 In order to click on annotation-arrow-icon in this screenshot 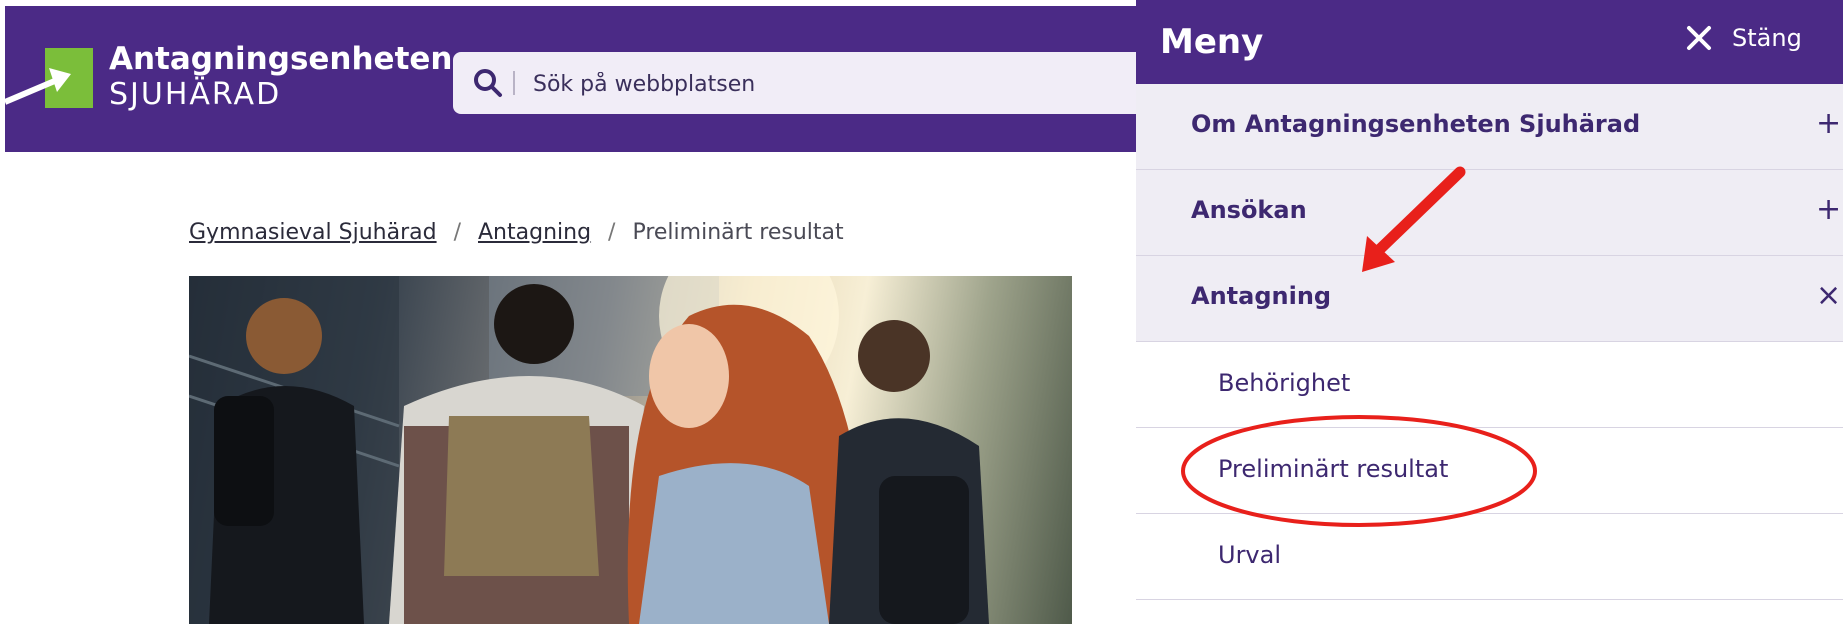, I will do `click(1418, 212)`.